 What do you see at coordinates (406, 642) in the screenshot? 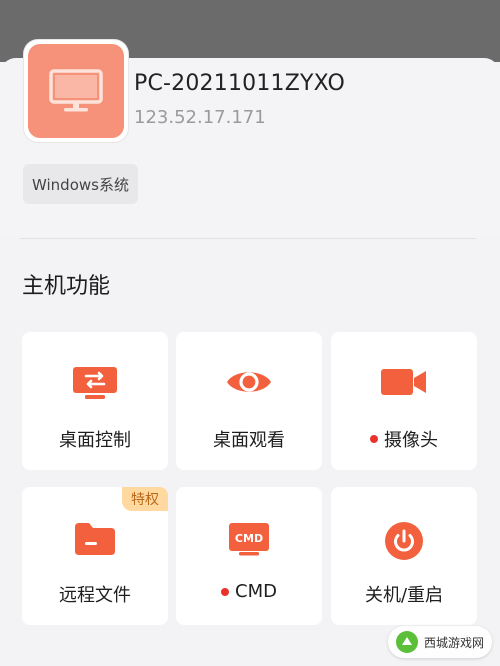
I see `watermark-logo-icon` at bounding box center [406, 642].